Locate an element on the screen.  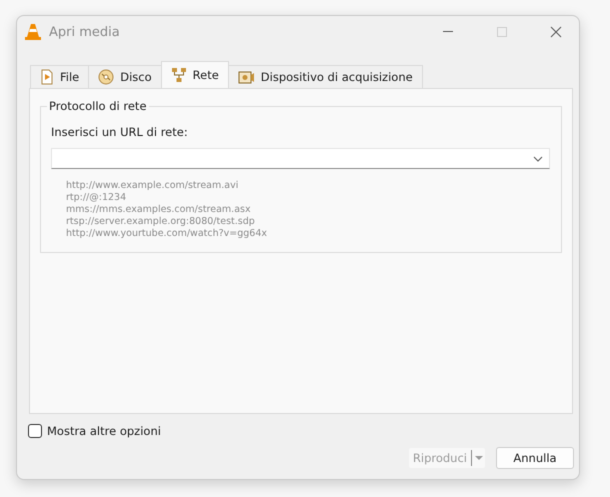
example-url: mms://mms.examples.com/stream.asx is located at coordinates (159, 210).